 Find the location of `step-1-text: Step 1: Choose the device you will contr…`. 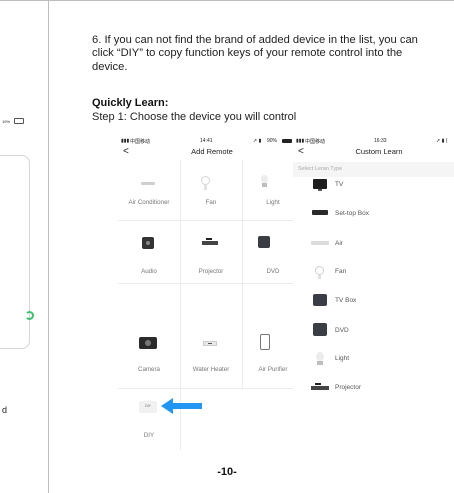

step-1-text: Step 1: Choose the device you will contr… is located at coordinates (194, 117).